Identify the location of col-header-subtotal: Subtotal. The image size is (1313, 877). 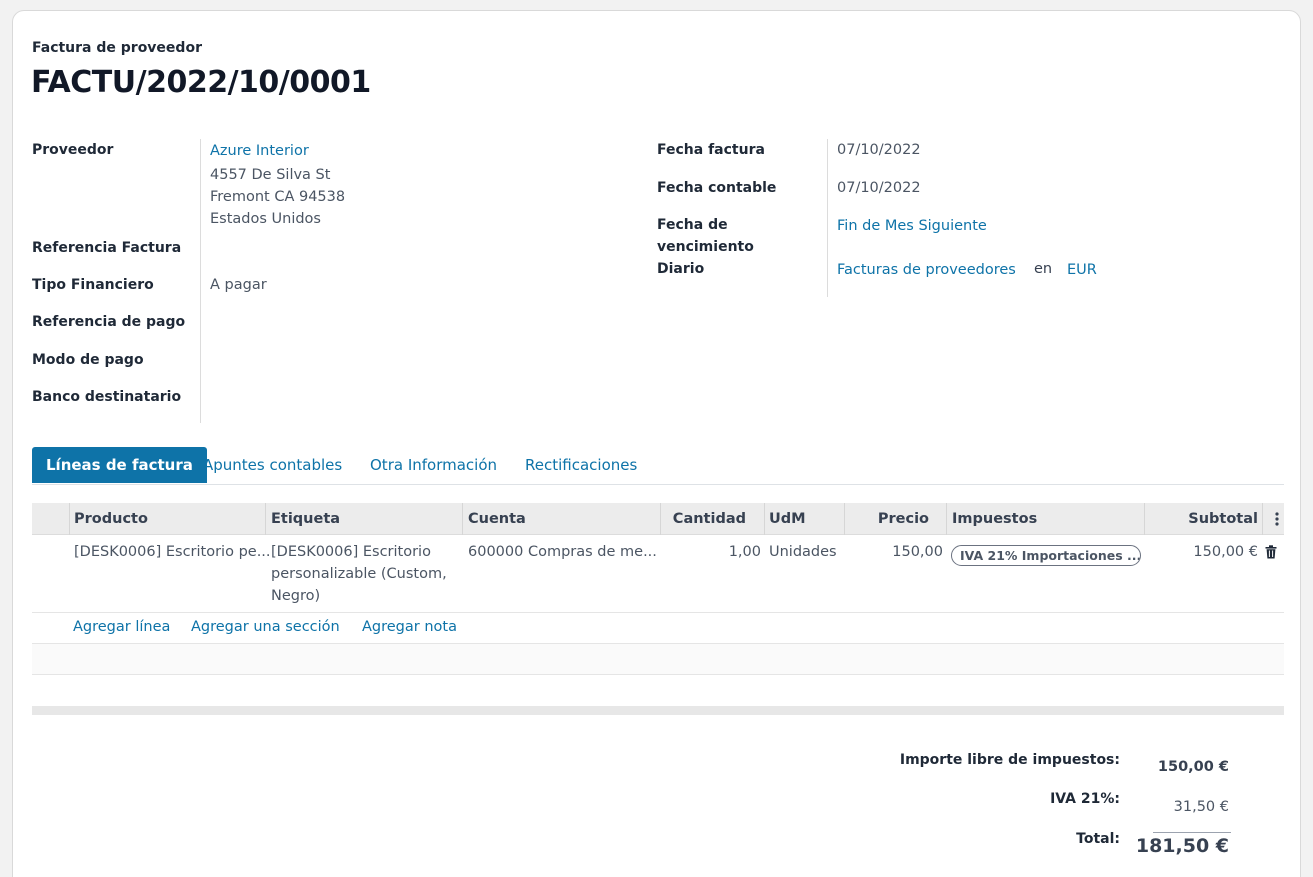
(1223, 519).